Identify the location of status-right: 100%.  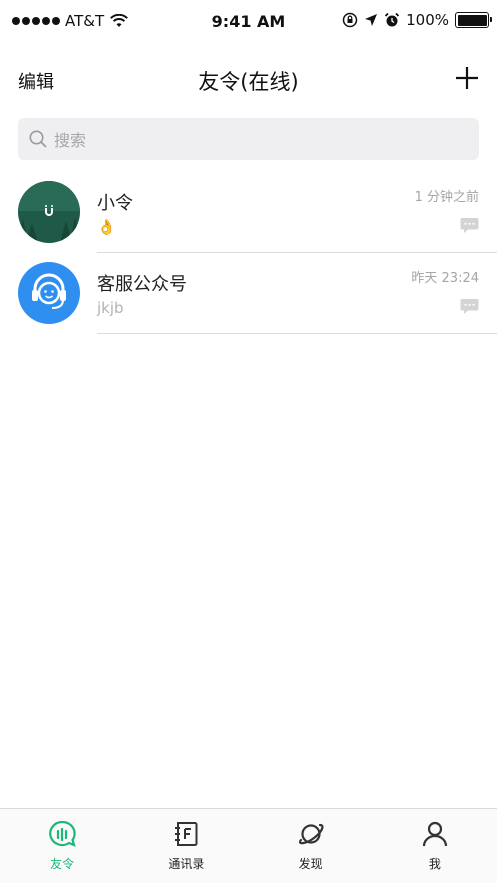
(417, 20).